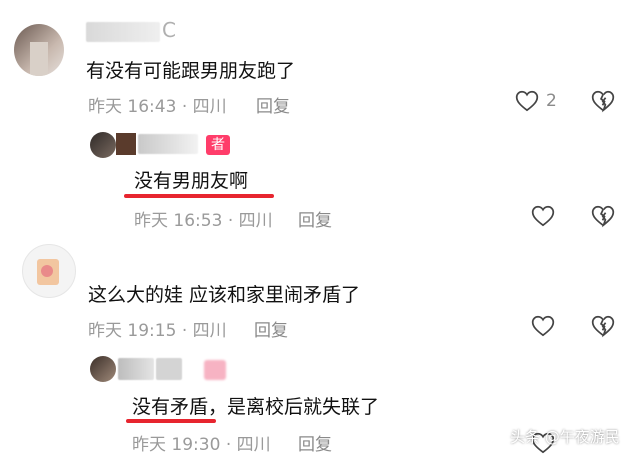 The height and width of the screenshot is (456, 640). What do you see at coordinates (178, 221) in the screenshot?
I see `reply-time: 昨天 16:53` at bounding box center [178, 221].